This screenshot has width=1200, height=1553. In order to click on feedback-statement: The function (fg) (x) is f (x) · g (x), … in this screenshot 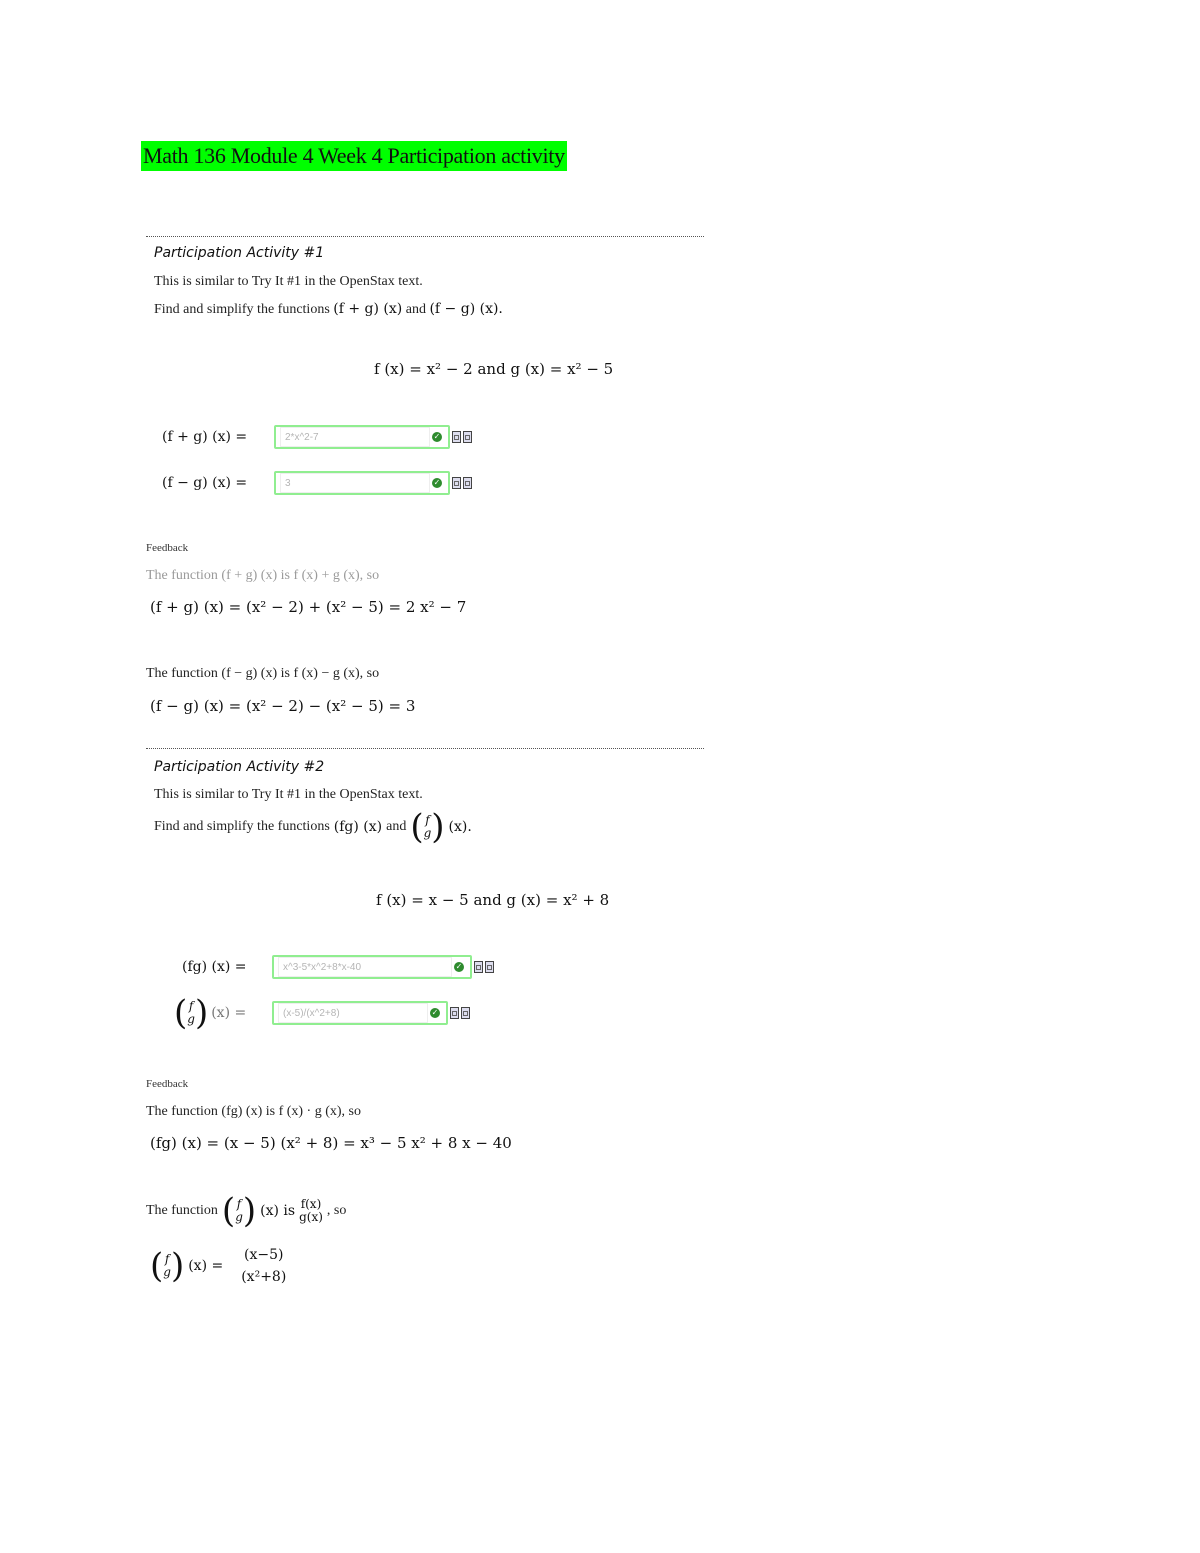, I will do `click(253, 1111)`.